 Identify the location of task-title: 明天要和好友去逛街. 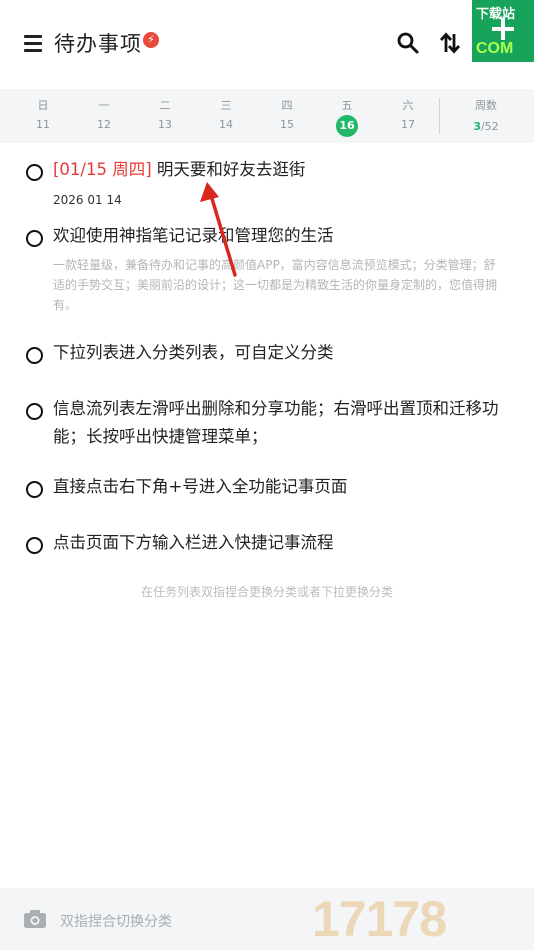
(231, 169).